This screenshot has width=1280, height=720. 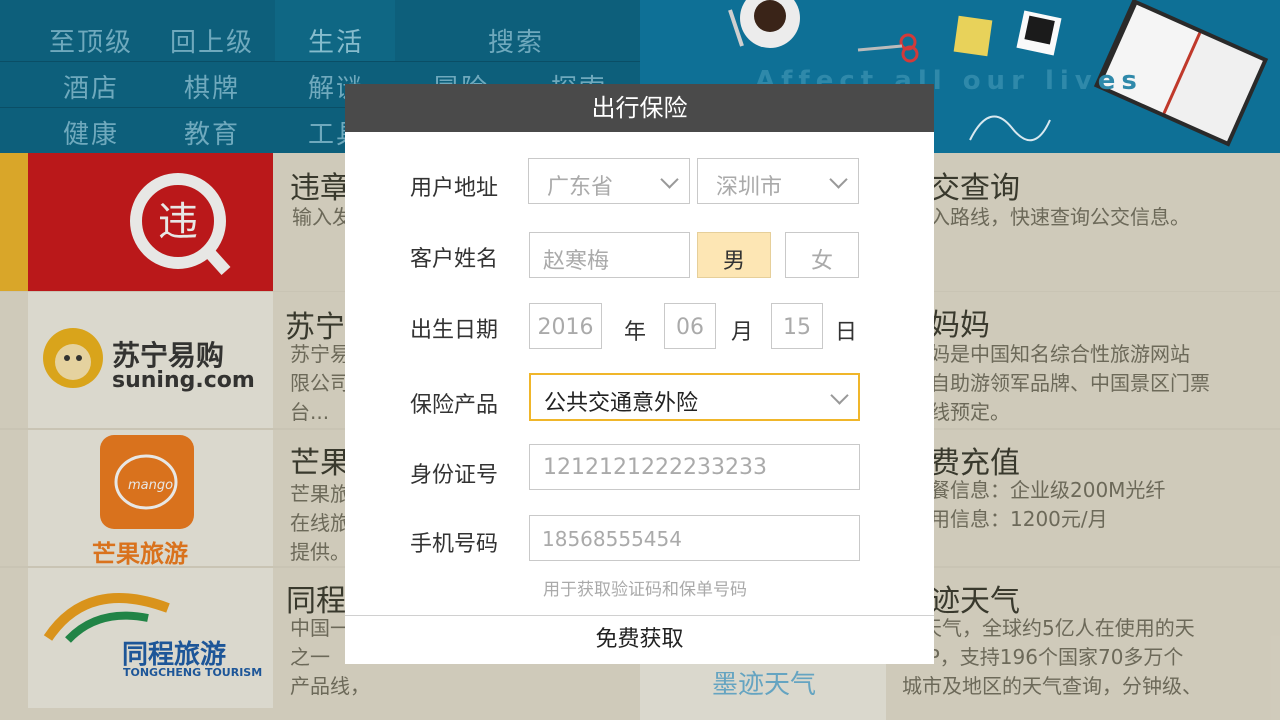 What do you see at coordinates (454, 188) in the screenshot?
I see `address-label: 用户地址` at bounding box center [454, 188].